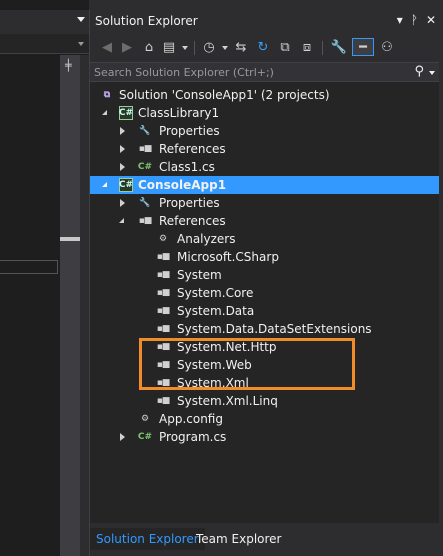 The image size is (443, 556). What do you see at coordinates (265, 311) in the screenshot?
I see `tree-item-reference: ▪■ System.Data` at bounding box center [265, 311].